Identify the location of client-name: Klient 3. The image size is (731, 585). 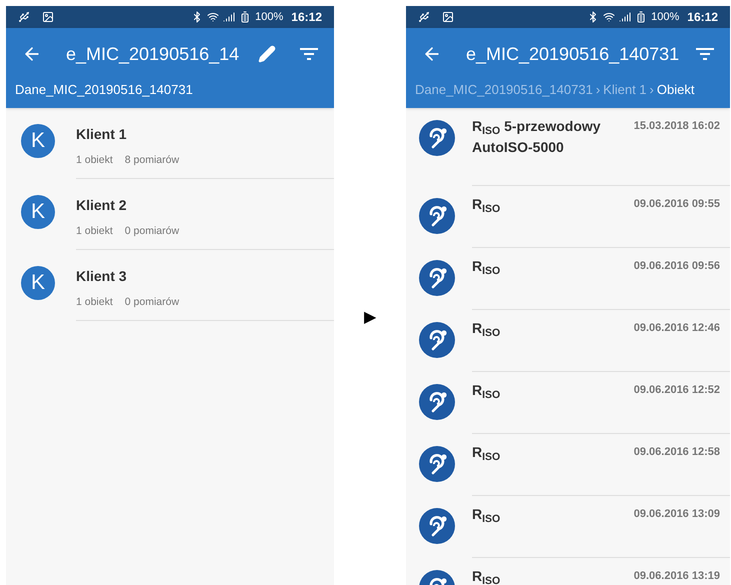
(102, 276).